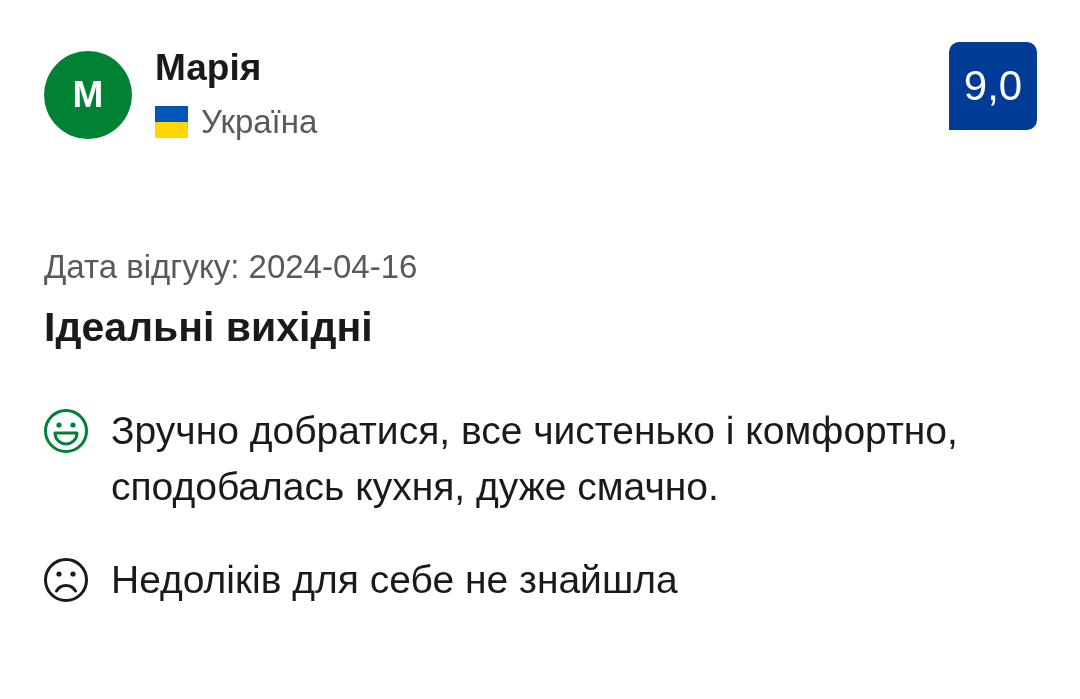 Image resolution: width=1080 pixels, height=699 pixels. Describe the element at coordinates (171, 122) in the screenshot. I see `flag-icon` at that location.